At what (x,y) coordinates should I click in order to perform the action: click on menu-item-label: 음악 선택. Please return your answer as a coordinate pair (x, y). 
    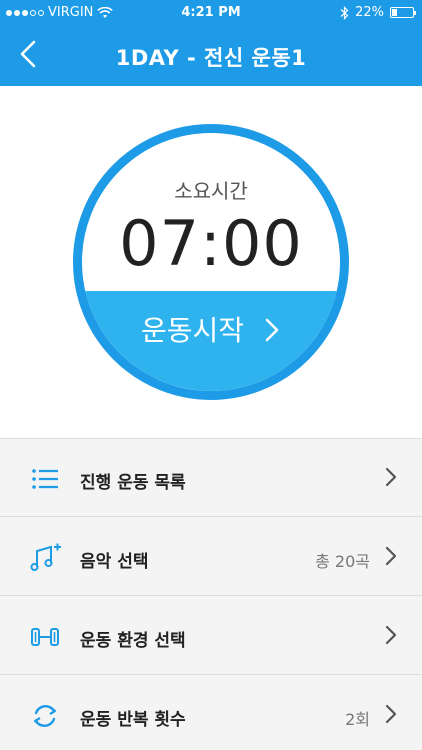
    Looking at the image, I should click on (114, 562).